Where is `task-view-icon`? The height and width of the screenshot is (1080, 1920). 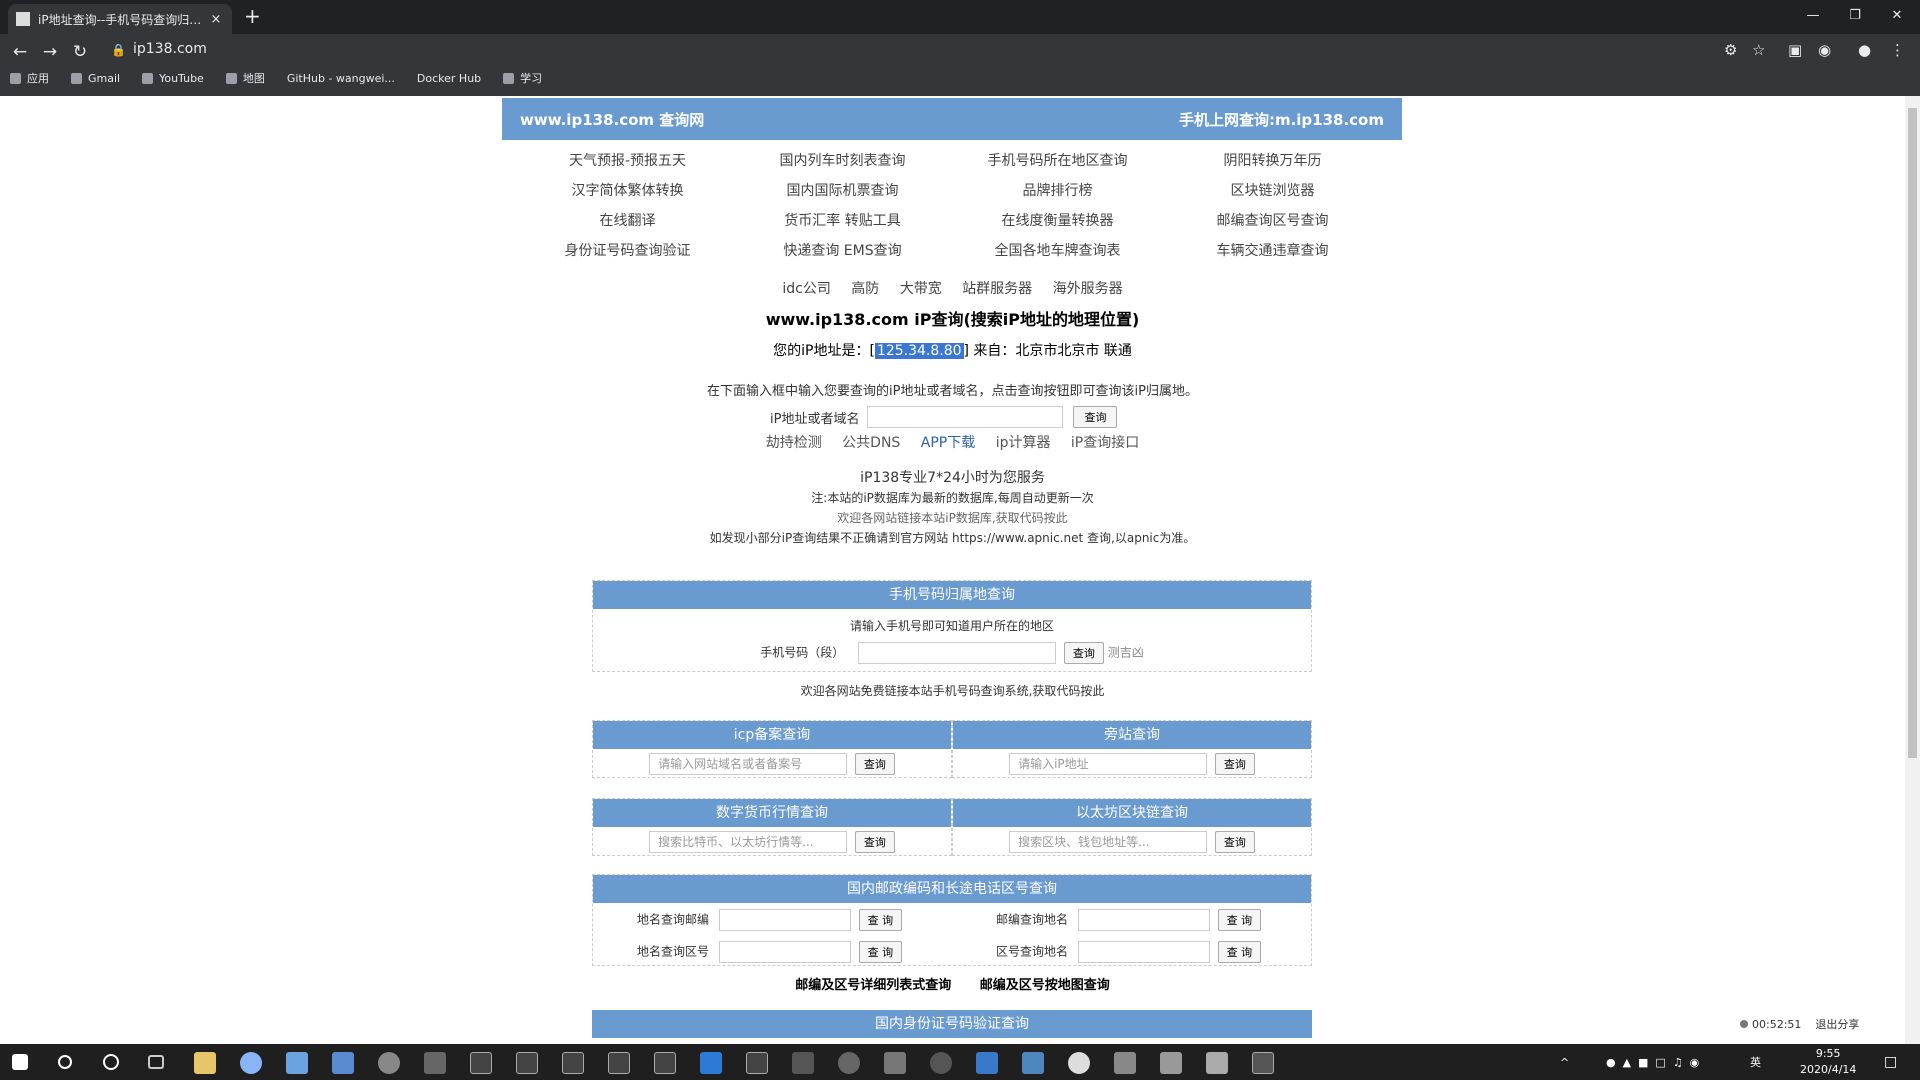 task-view-icon is located at coordinates (156, 1062).